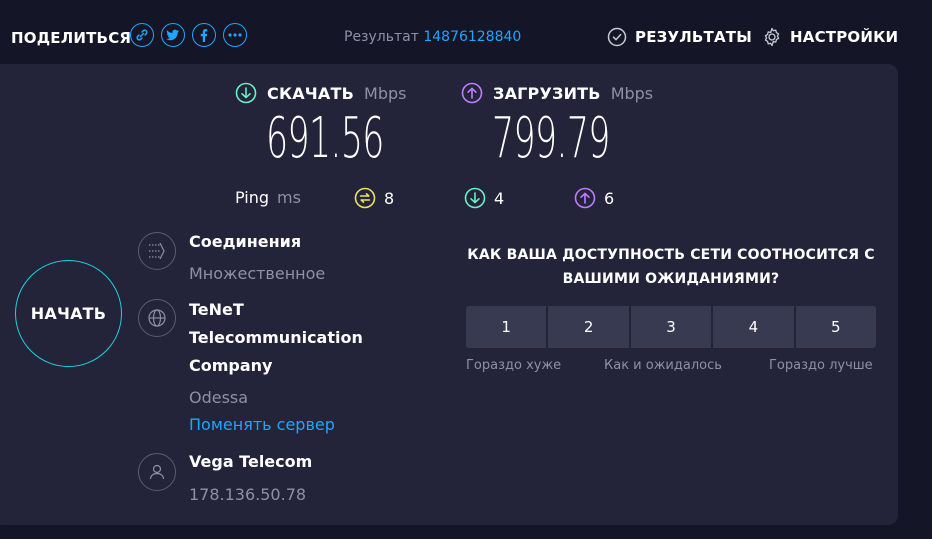  Describe the element at coordinates (311, 93) in the screenshot. I see `download-label: СКАЧАТЬ` at that location.